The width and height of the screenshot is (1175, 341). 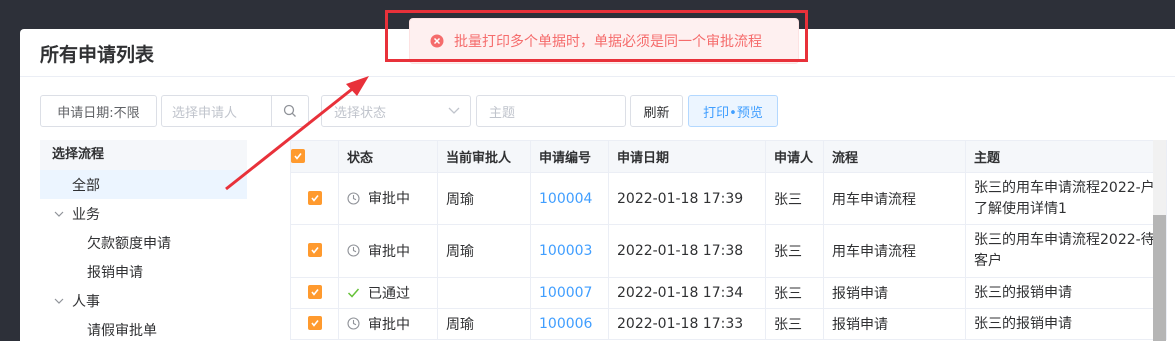 I want to click on error-circle-icon, so click(x=437, y=41).